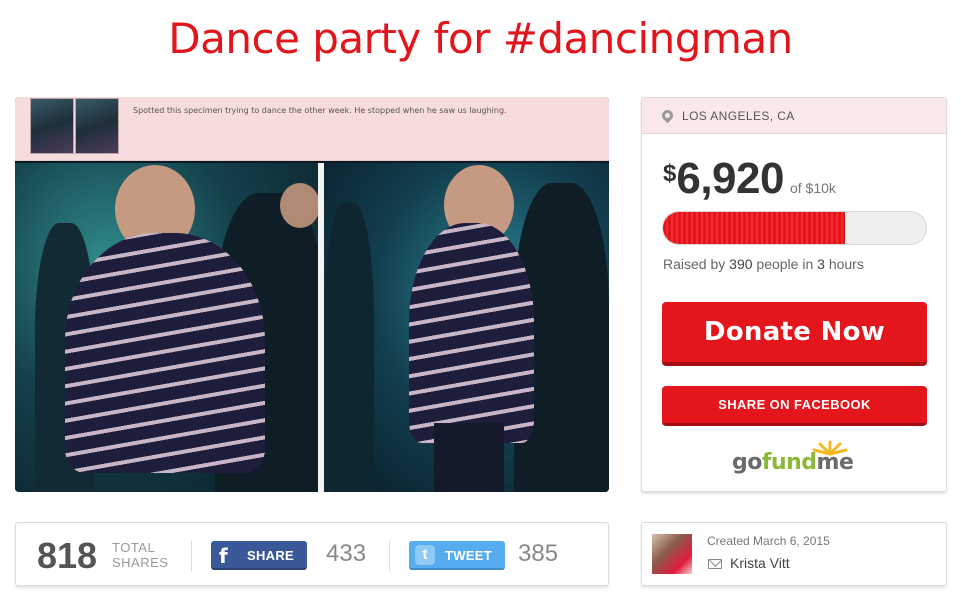 Image resolution: width=961 pixels, height=604 pixels. Describe the element at coordinates (812, 188) in the screenshot. I see `goal-text: of $10k` at that location.